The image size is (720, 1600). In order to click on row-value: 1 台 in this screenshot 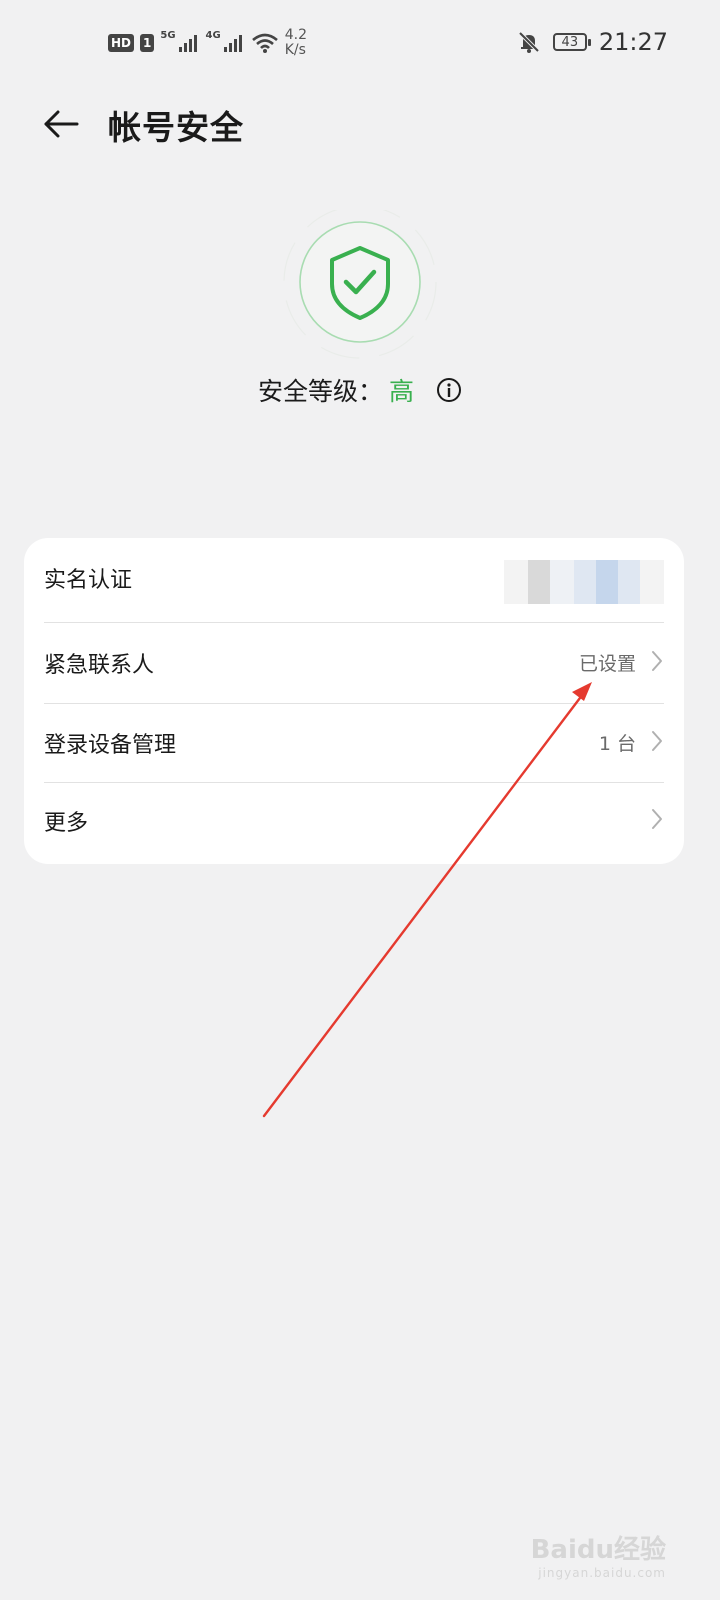, I will do `click(617, 744)`.